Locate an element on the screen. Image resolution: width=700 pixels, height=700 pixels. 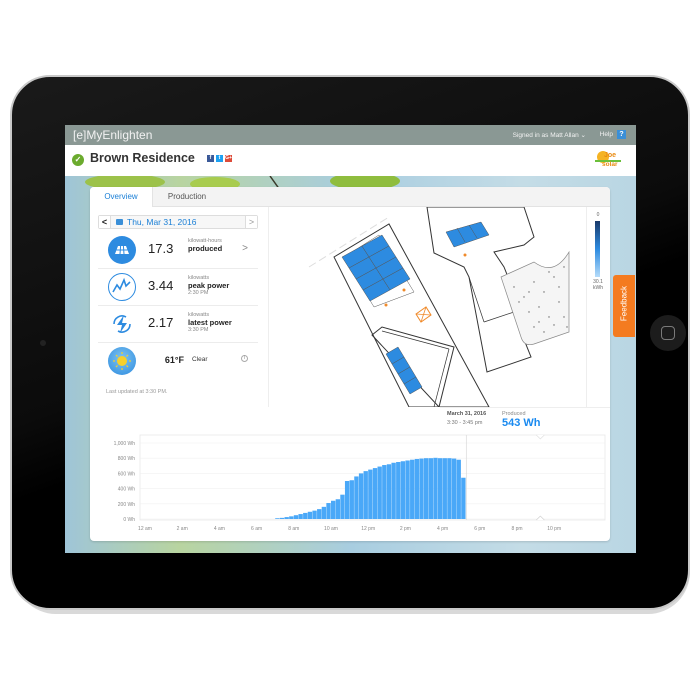
energy-legend: 0 30.1 kWh is located at coordinates (598, 307).